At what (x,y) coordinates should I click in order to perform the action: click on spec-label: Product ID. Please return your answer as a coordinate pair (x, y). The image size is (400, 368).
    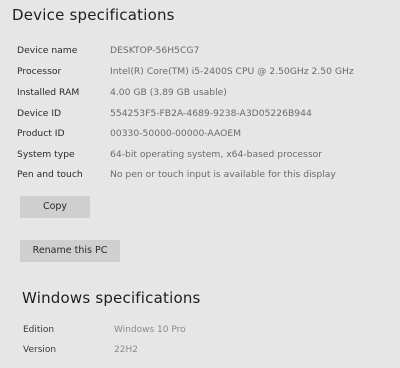
    Looking at the image, I should click on (41, 133).